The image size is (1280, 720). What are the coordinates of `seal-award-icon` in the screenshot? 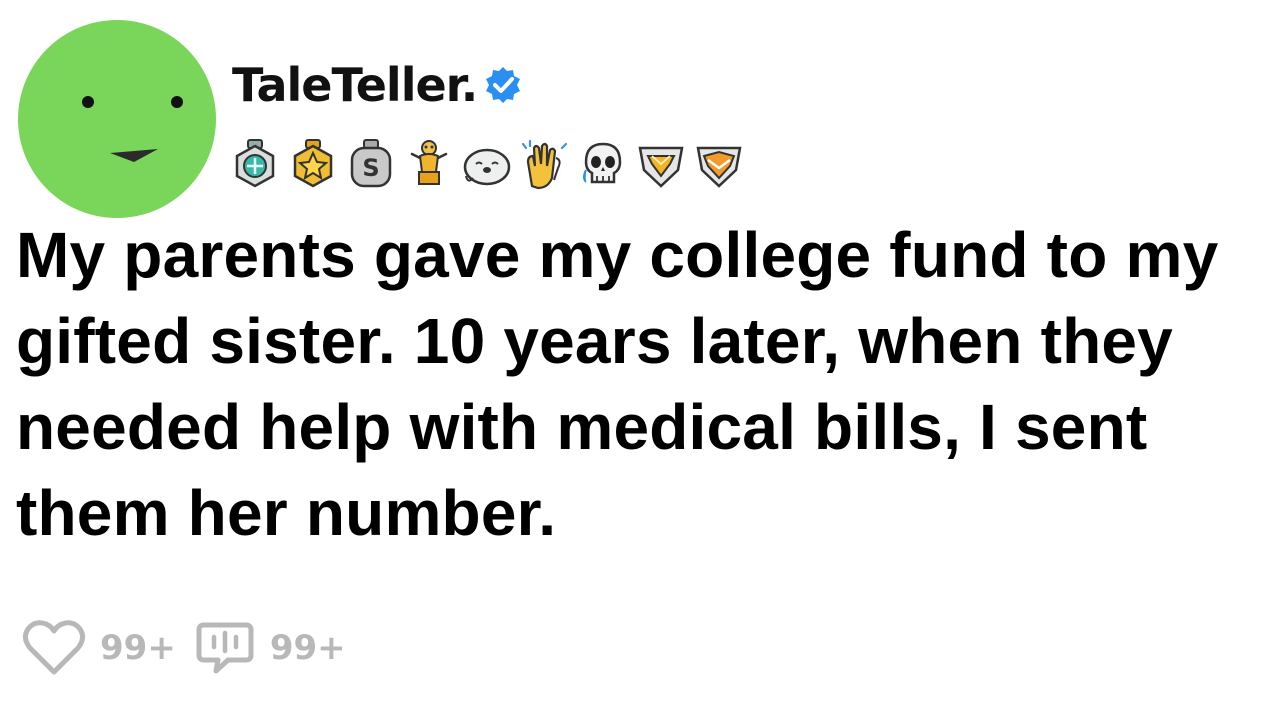 It's located at (487, 165).